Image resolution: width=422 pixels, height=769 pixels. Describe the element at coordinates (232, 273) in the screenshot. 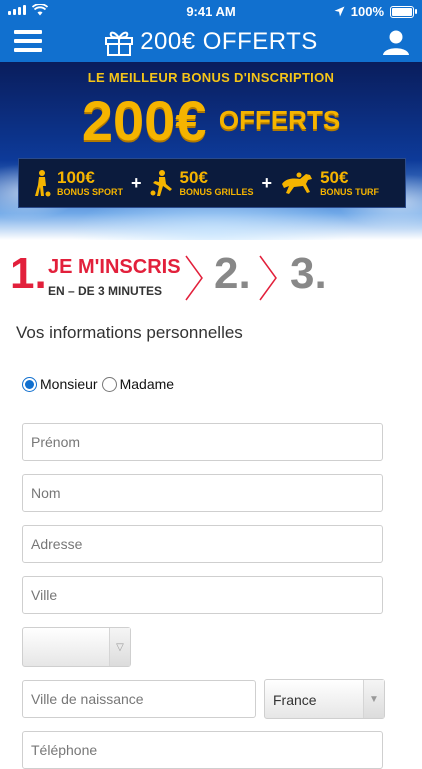

I see `step-2-number: 2.` at that location.